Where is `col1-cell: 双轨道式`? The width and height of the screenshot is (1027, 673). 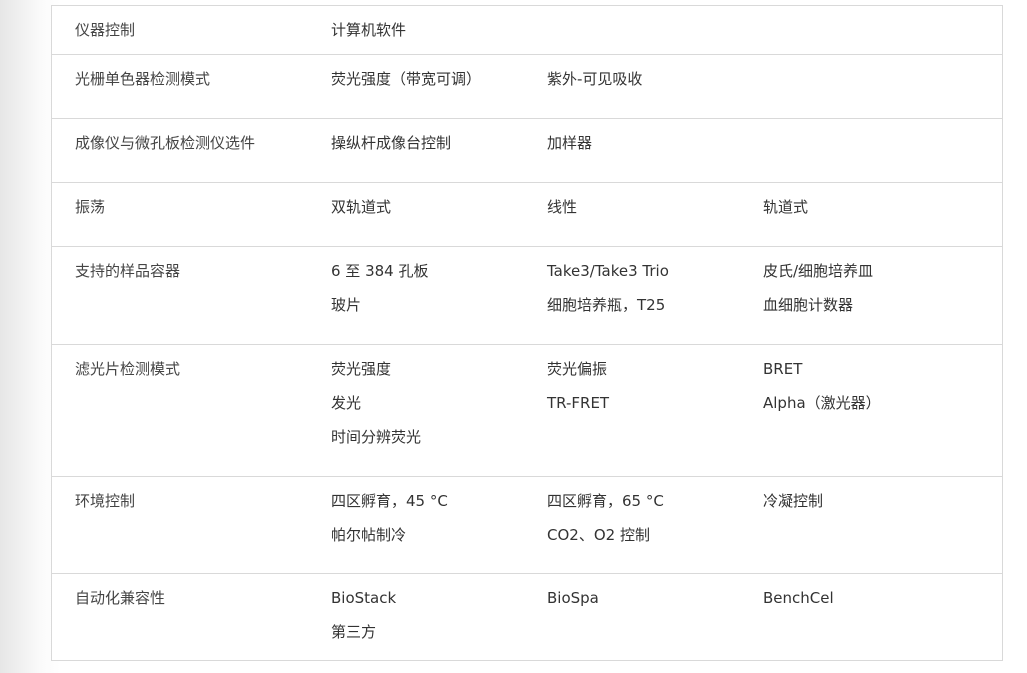
col1-cell: 双轨道式 is located at coordinates (361, 207).